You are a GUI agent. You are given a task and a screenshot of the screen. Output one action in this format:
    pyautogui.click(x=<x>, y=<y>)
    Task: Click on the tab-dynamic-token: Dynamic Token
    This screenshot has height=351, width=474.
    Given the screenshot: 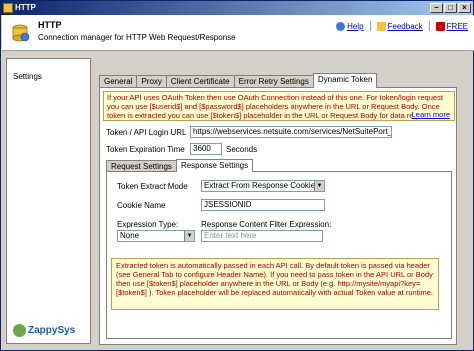 What is the action you would take?
    pyautogui.click(x=345, y=80)
    